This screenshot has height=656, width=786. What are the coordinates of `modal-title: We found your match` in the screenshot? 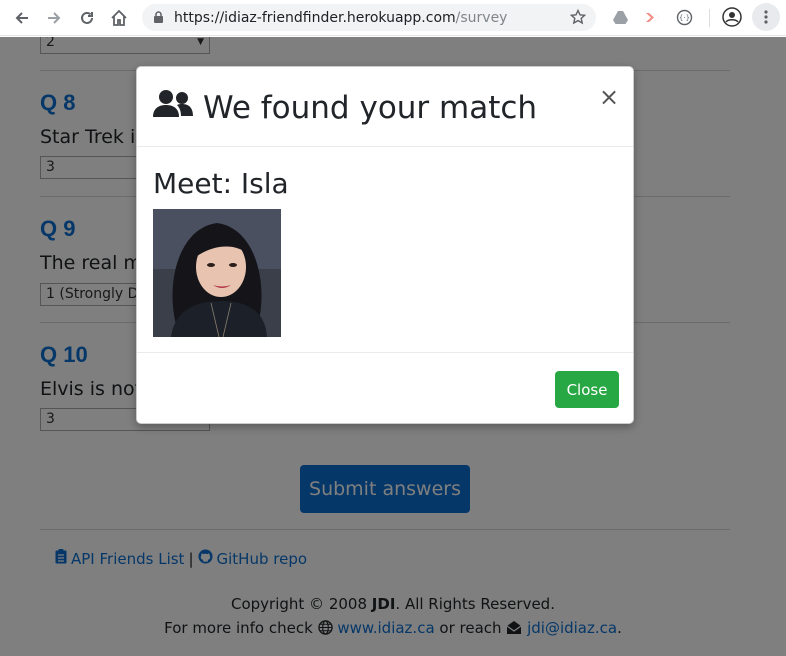 It's located at (345, 108).